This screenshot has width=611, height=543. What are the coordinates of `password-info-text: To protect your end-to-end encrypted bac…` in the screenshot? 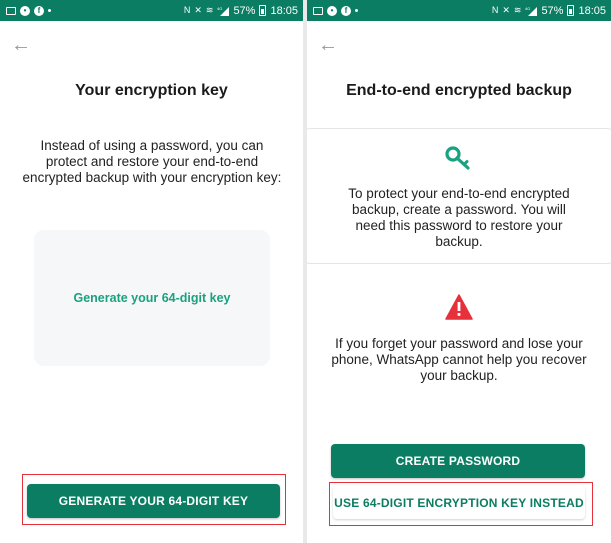 It's located at (459, 217).